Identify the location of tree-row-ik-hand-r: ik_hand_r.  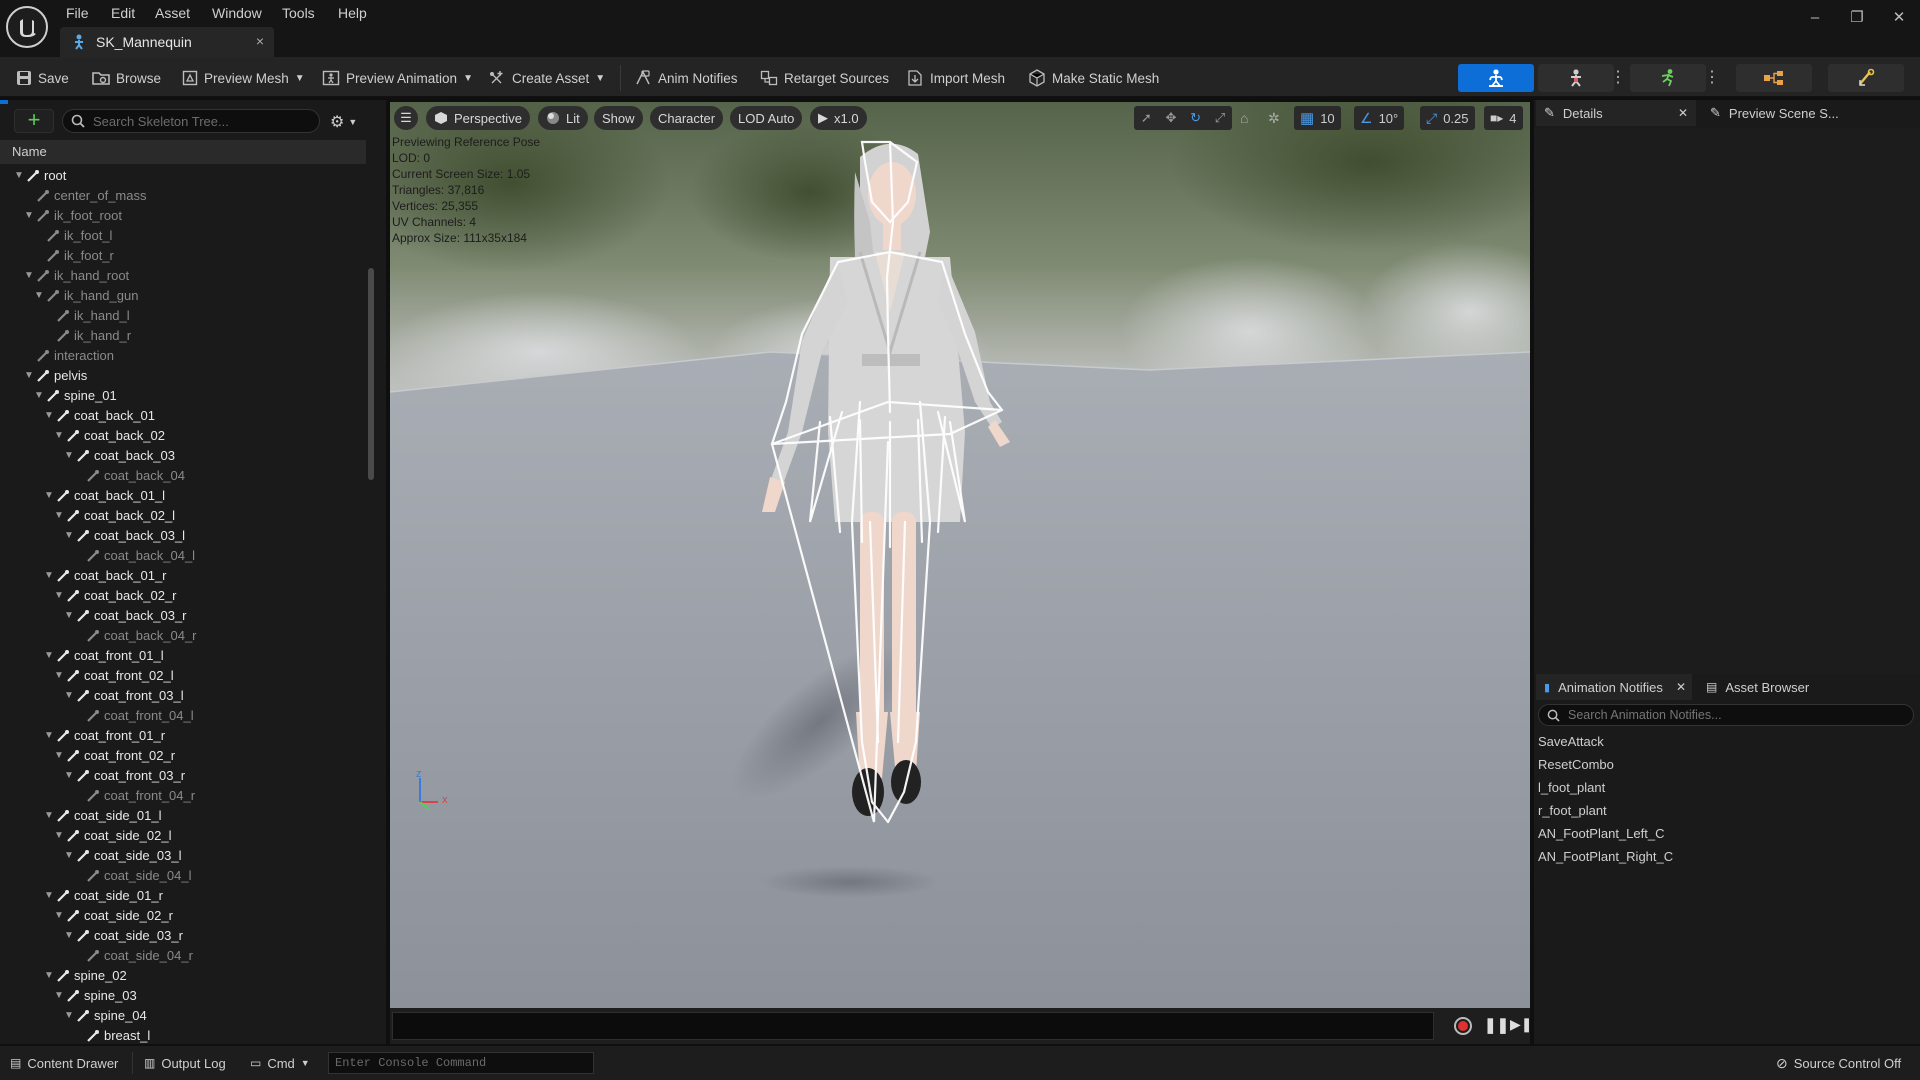
(183, 336).